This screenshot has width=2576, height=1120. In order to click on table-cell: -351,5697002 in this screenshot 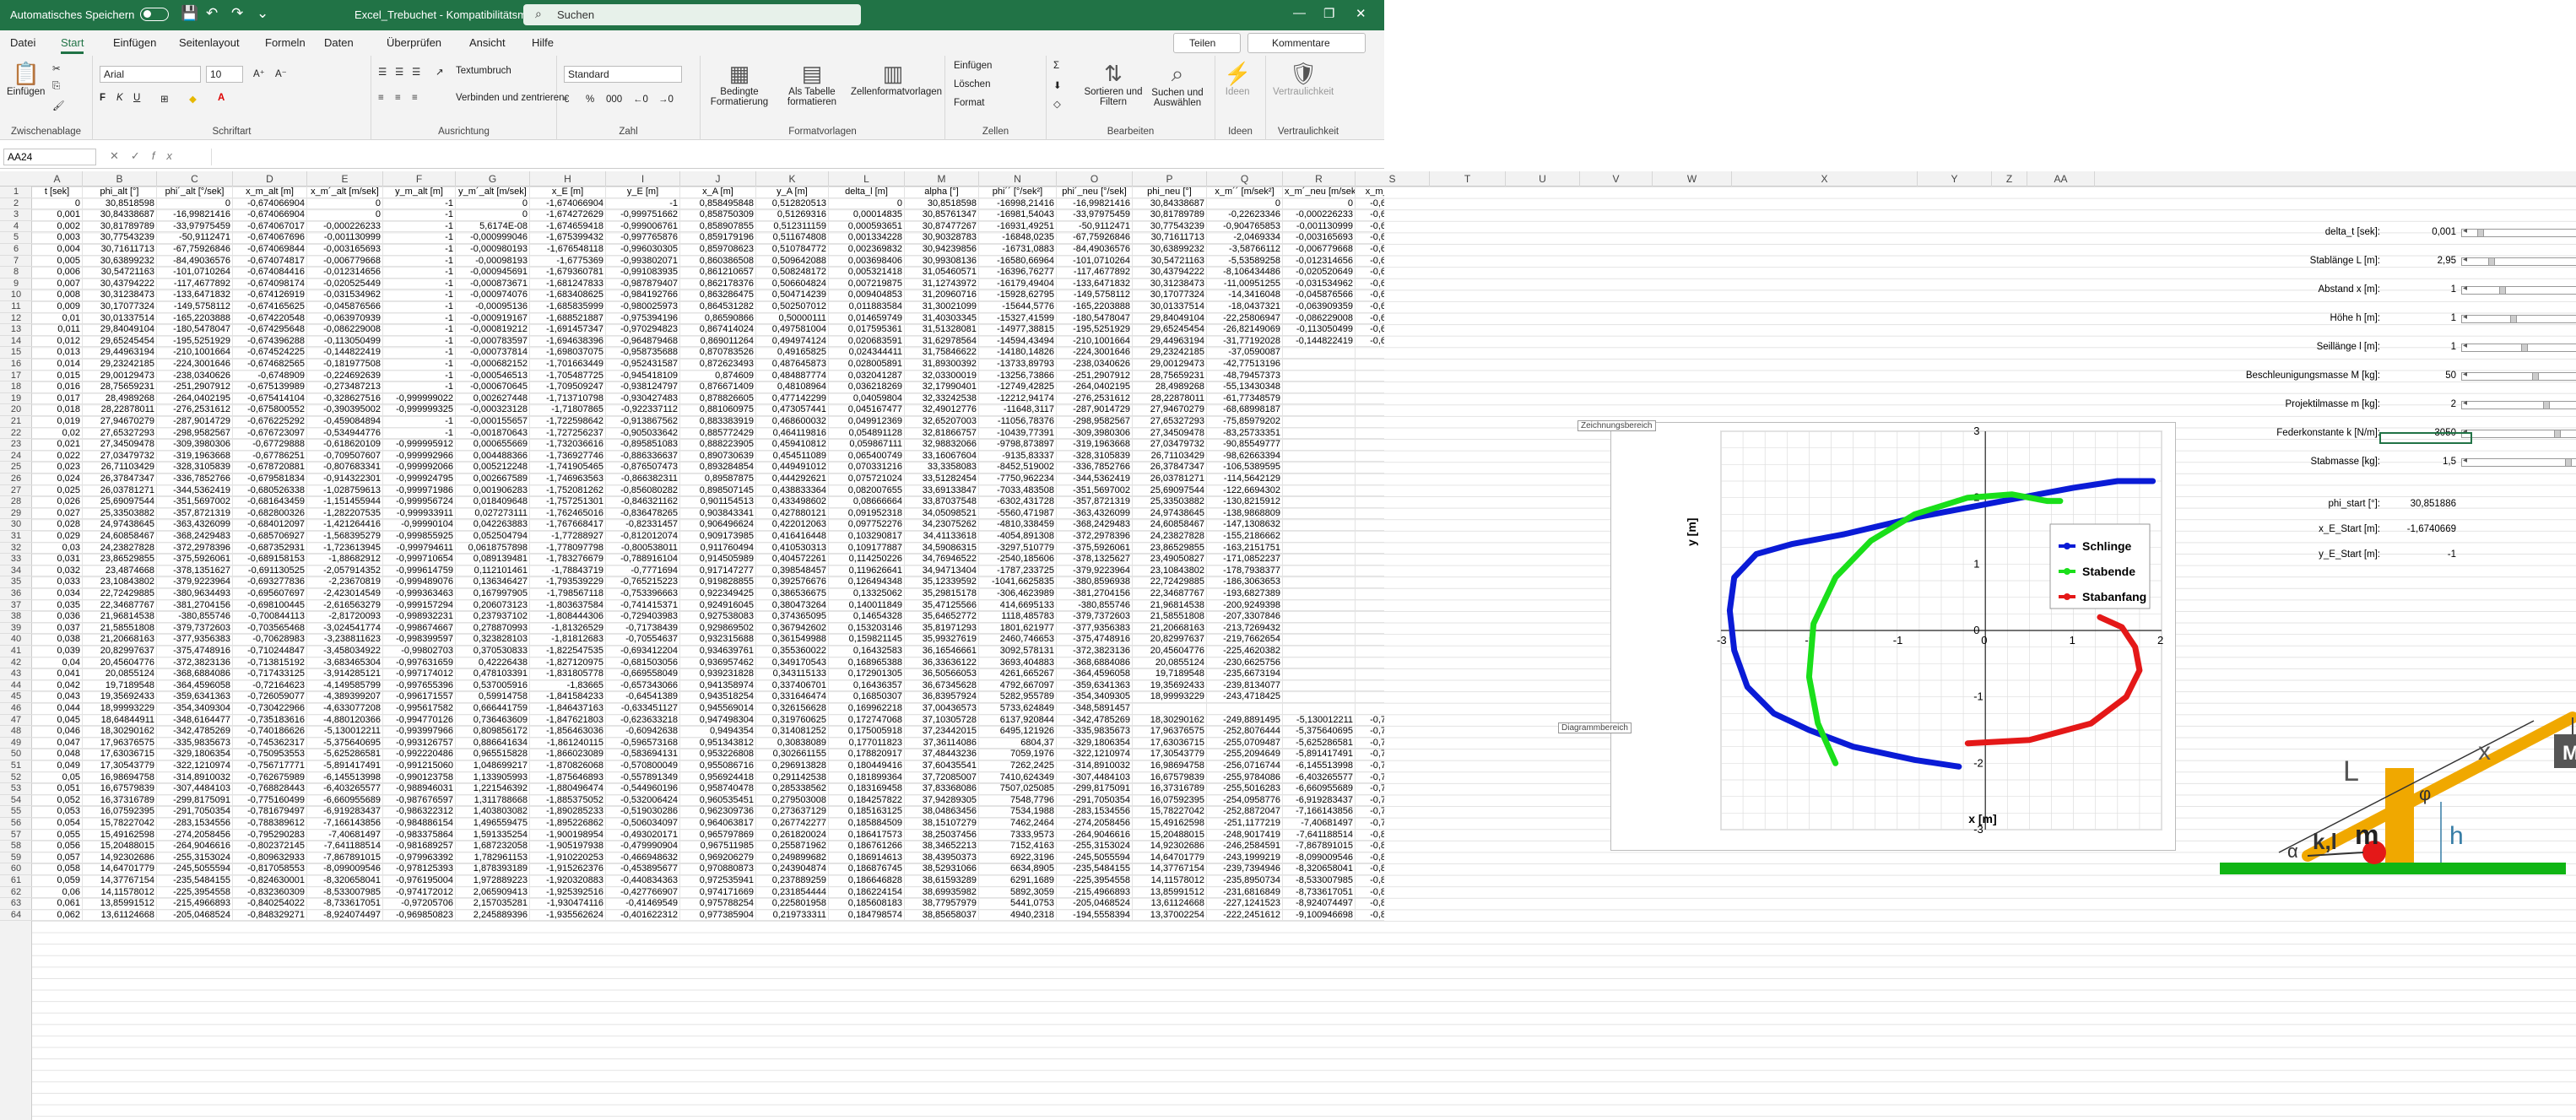, I will do `click(195, 502)`.